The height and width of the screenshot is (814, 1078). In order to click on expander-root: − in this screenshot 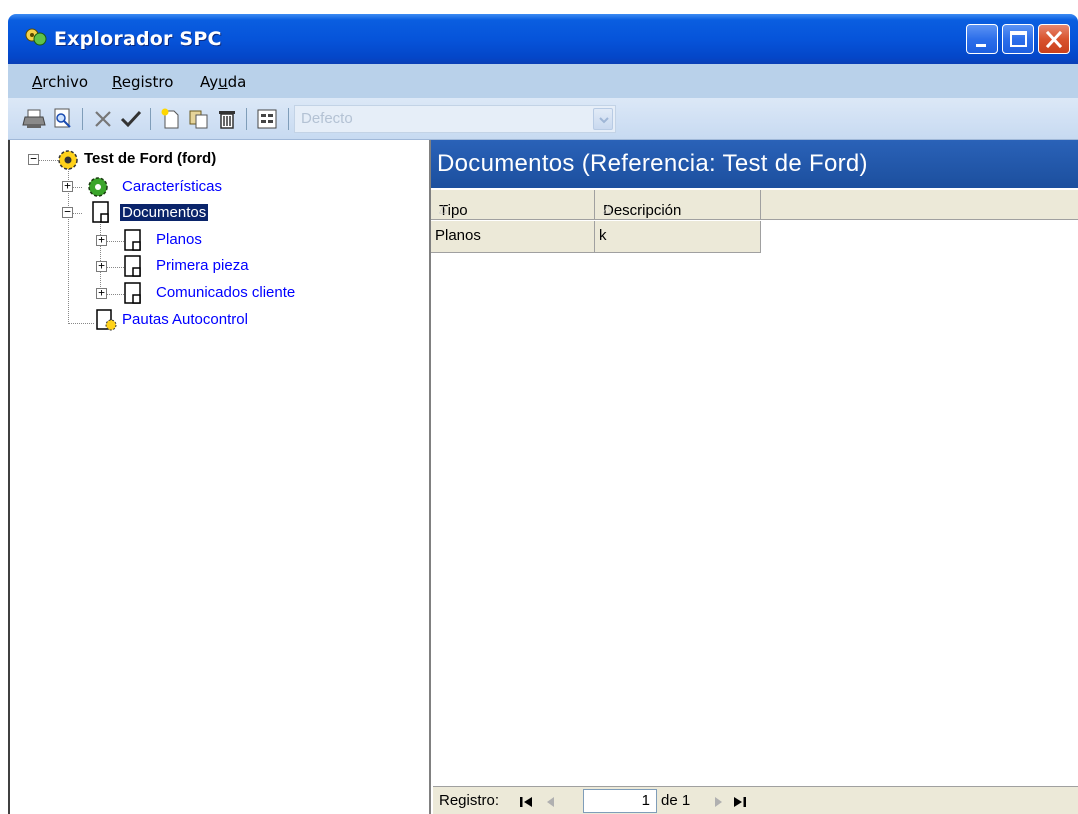, I will do `click(33, 159)`.